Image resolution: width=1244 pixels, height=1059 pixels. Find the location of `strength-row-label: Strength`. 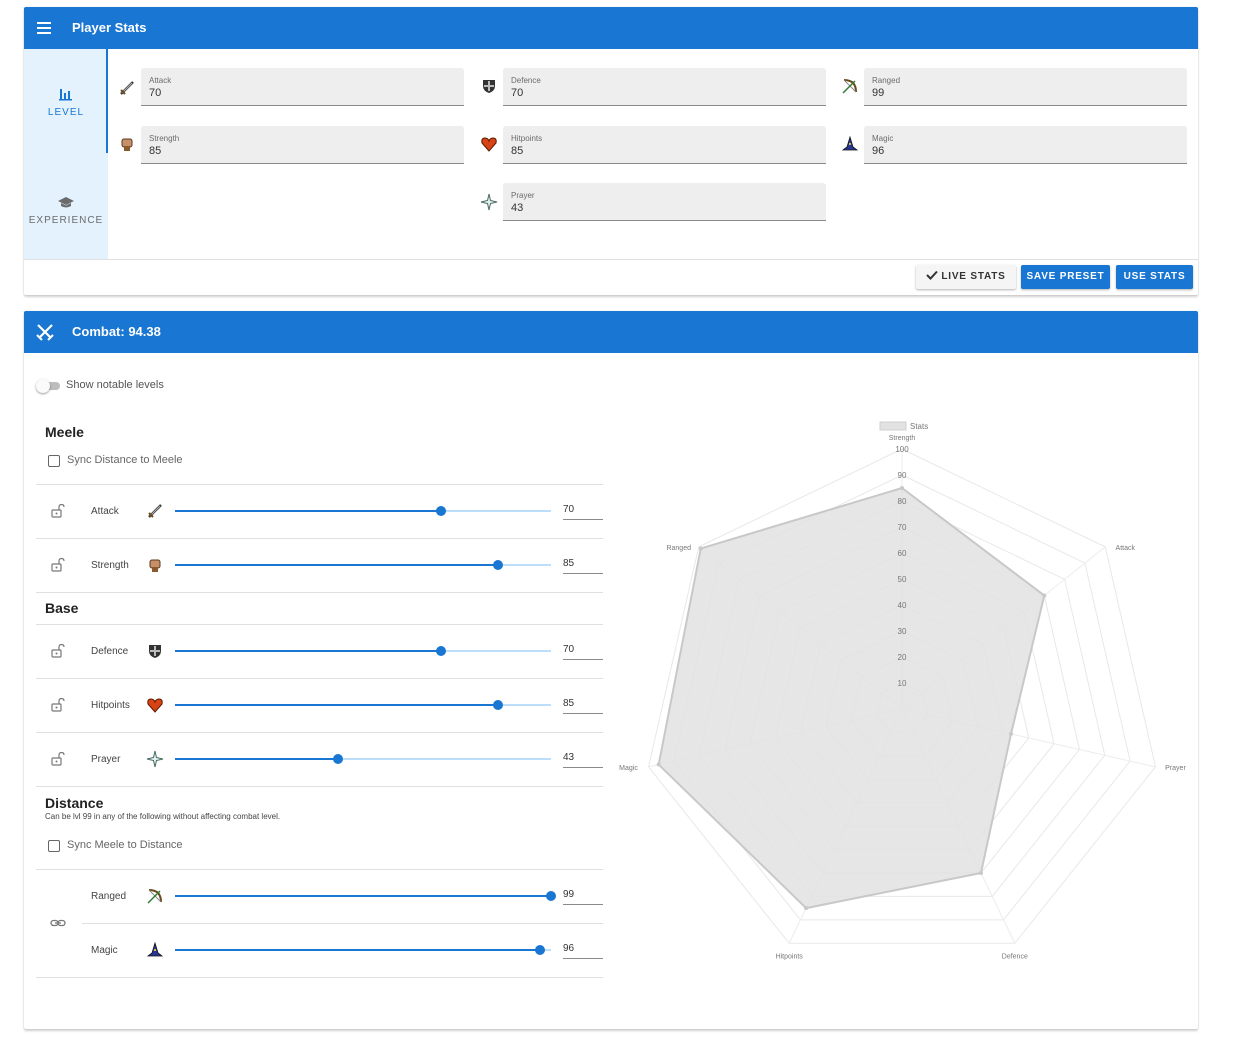

strength-row-label: Strength is located at coordinates (110, 565).